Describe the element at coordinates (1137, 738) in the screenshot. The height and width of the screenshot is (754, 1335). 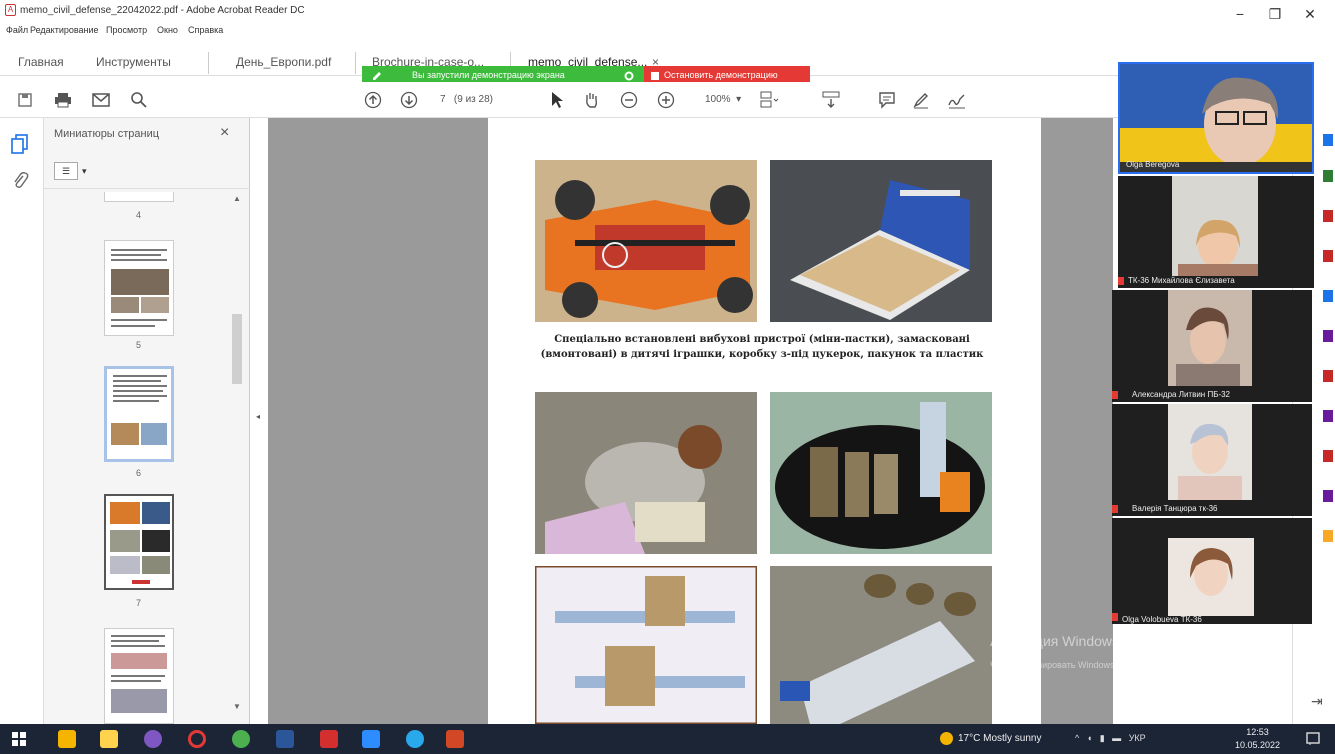
I see `language-indicator: УКР` at that location.